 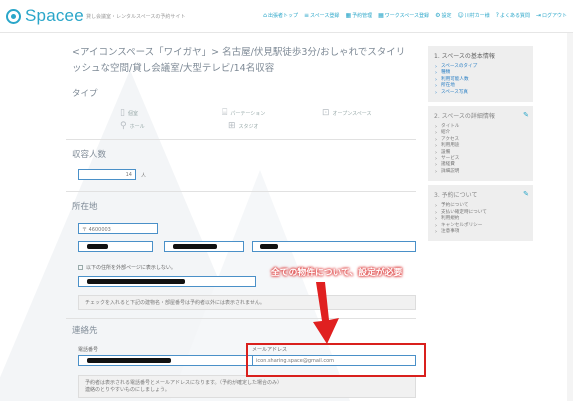 I want to click on type-option-partition: ⌸ パーテーション, so click(x=243, y=113).